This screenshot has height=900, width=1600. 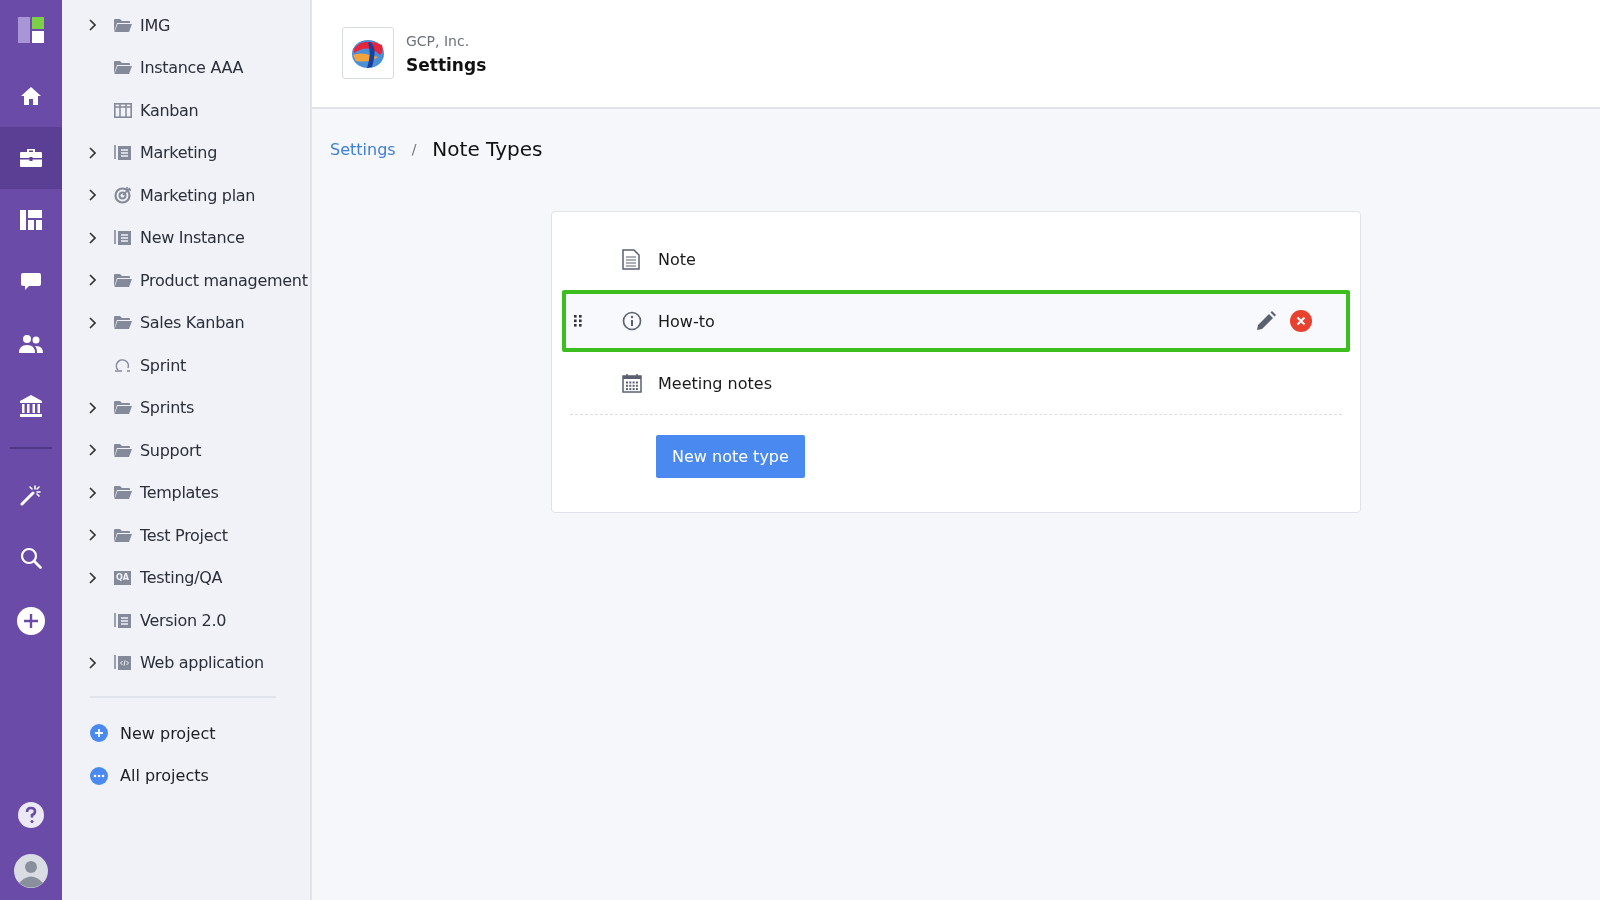 What do you see at coordinates (123, 110) in the screenshot?
I see `board-icon` at bounding box center [123, 110].